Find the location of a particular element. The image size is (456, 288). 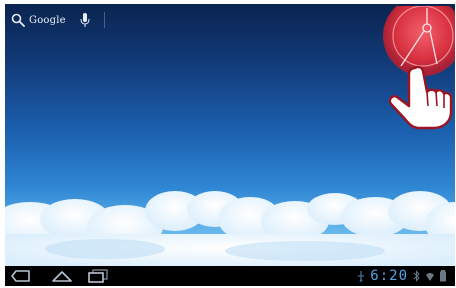

system-navigation-bar: 6:20 is located at coordinates (230, 276).